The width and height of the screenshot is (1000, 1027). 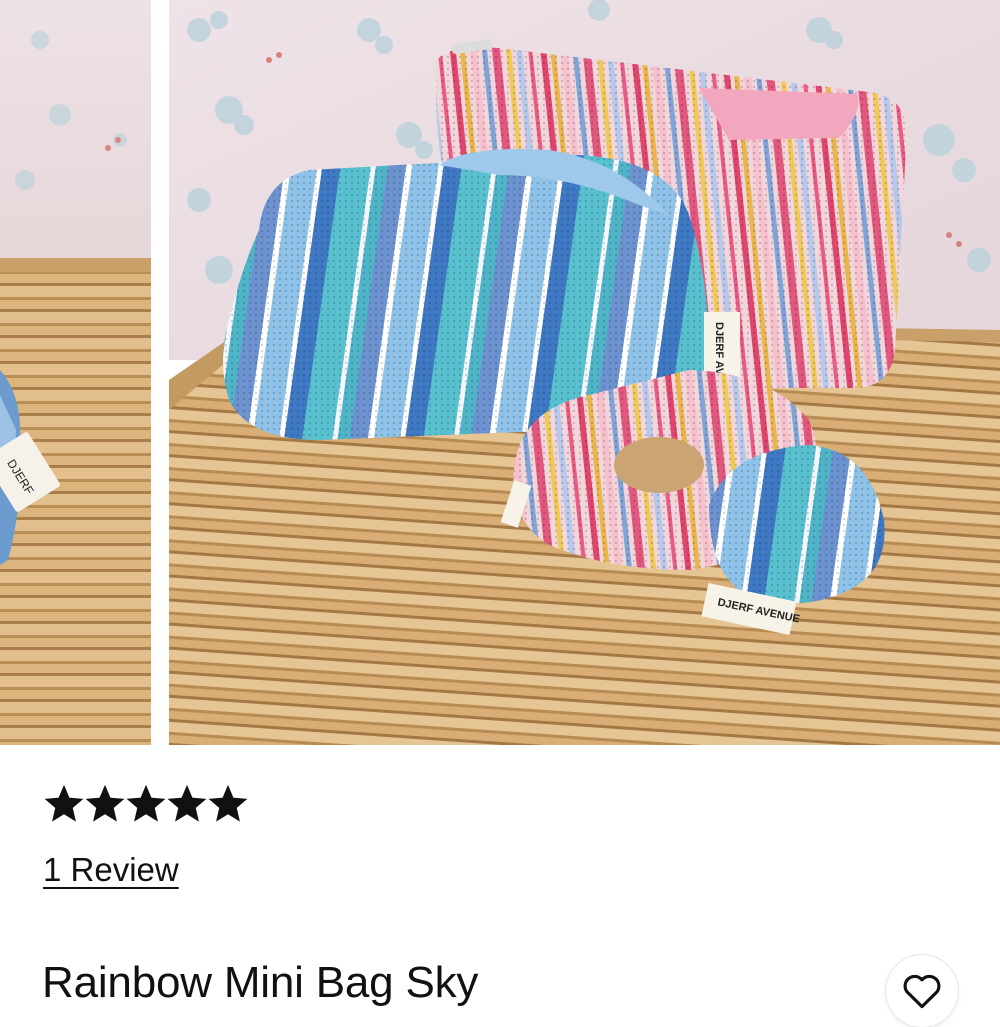 I want to click on gallery-image-previous: DJERF, so click(x=75, y=372).